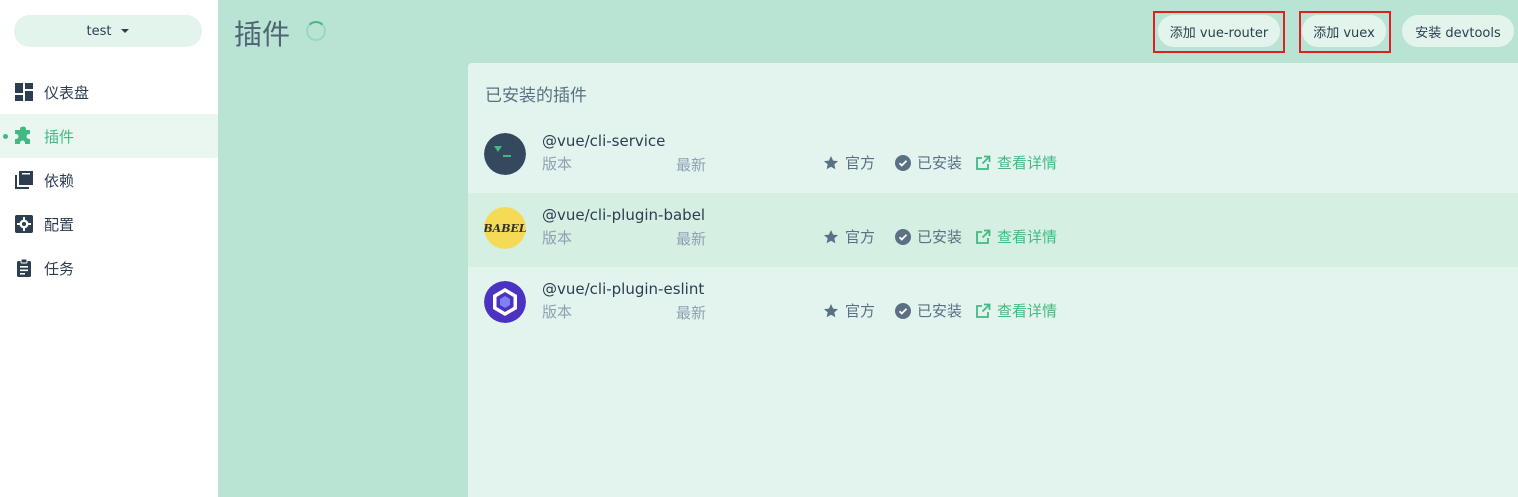  I want to click on sidebar-item-label: 仪表盘, so click(67, 92).